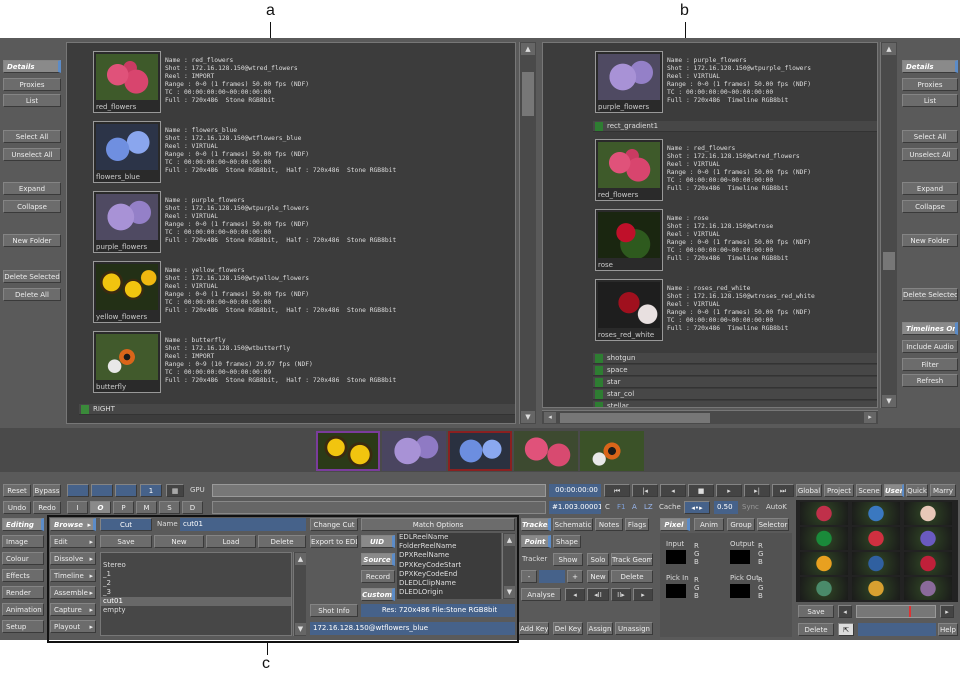 The width and height of the screenshot is (960, 678). I want to click on delete-tracker-button: Delete, so click(632, 576).